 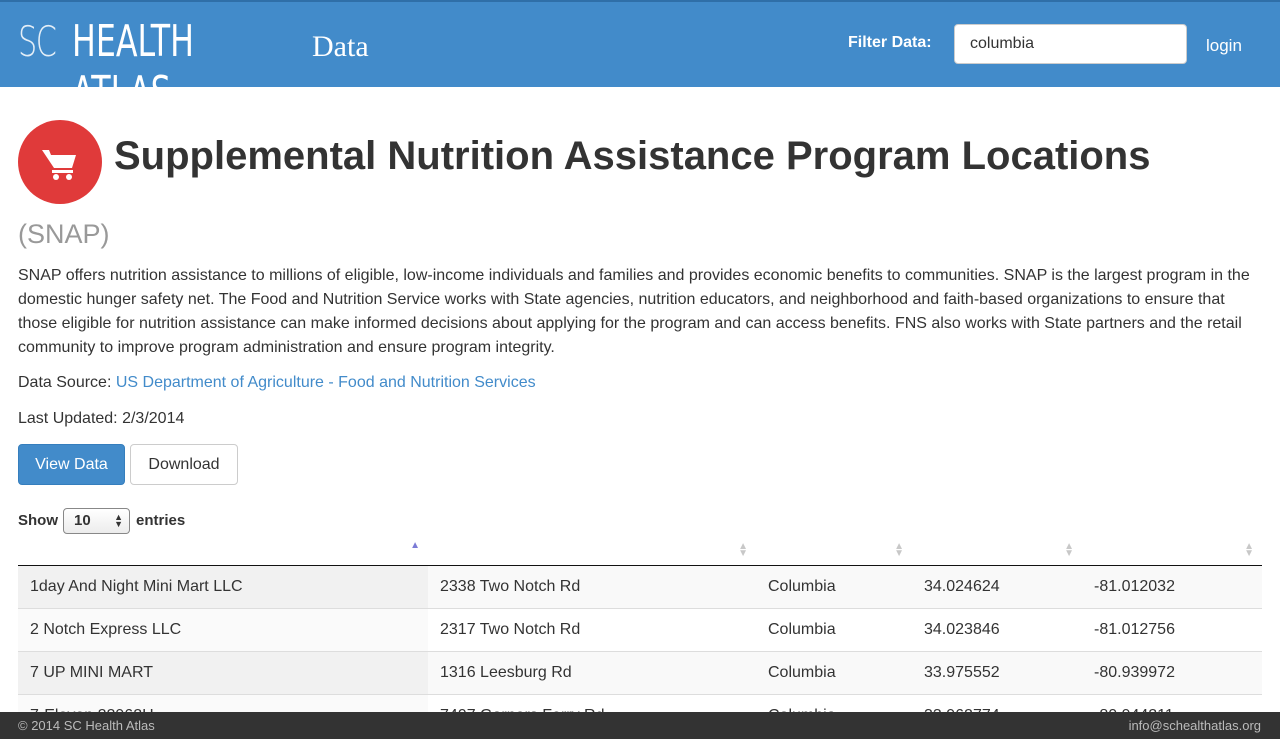 What do you see at coordinates (1172, 672) in the screenshot?
I see `cell-longitude: -80.939972` at bounding box center [1172, 672].